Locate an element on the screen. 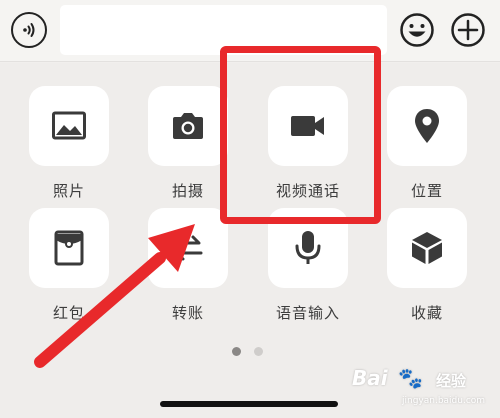  photo-label: 照片 is located at coordinates (68, 191).